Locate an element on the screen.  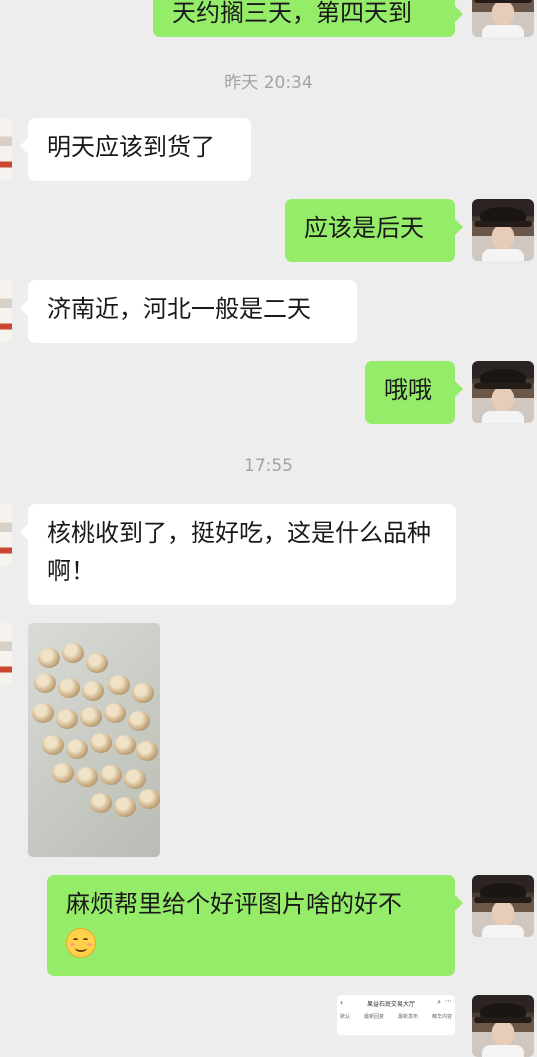
screenshot-title: 果益石斑交易大厅 is located at coordinates (391, 1004).